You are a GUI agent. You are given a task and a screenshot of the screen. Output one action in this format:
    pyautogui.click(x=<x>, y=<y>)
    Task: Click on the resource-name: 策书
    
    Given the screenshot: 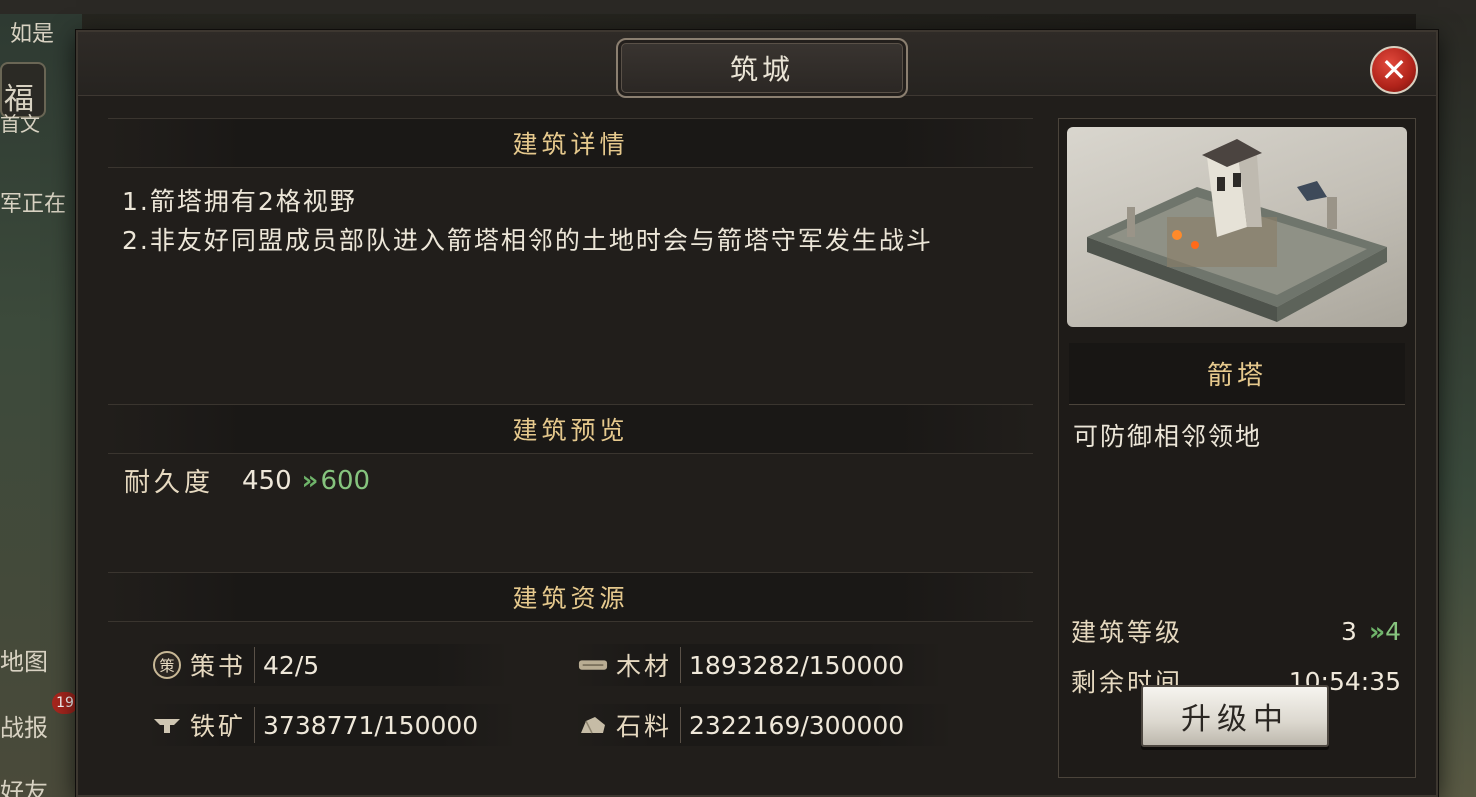 What is the action you would take?
    pyautogui.click(x=223, y=665)
    